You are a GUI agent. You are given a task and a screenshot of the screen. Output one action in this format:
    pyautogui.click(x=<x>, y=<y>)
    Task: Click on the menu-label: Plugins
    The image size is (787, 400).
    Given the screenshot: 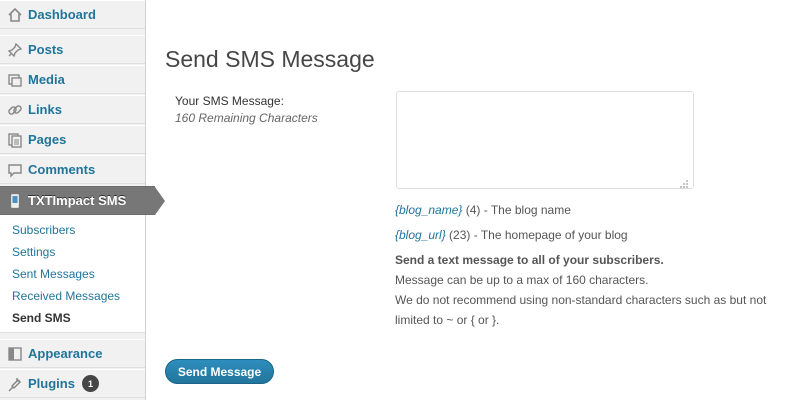 What is the action you would take?
    pyautogui.click(x=51, y=383)
    